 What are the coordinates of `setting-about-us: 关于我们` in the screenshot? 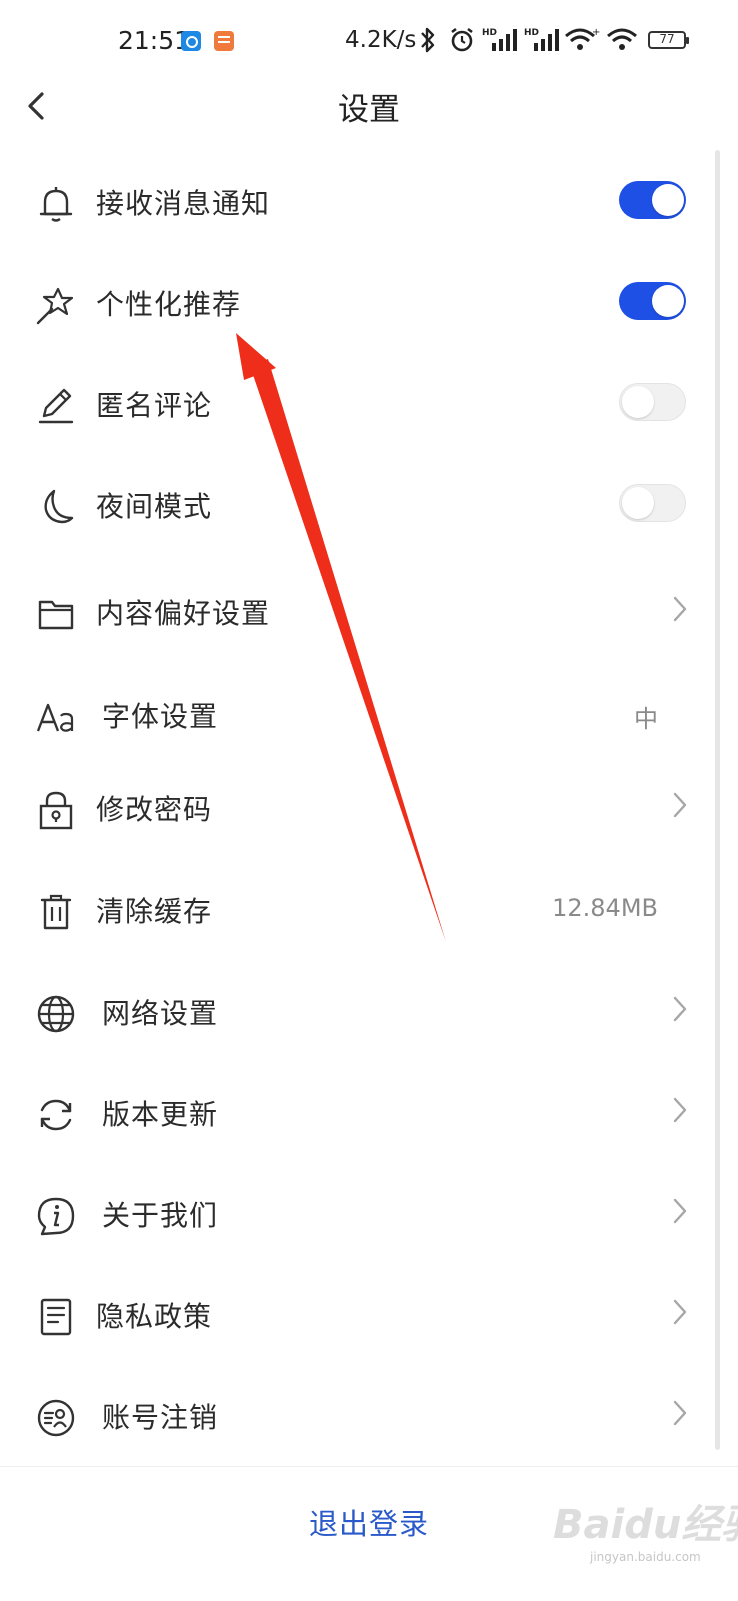 It's located at (355, 1212).